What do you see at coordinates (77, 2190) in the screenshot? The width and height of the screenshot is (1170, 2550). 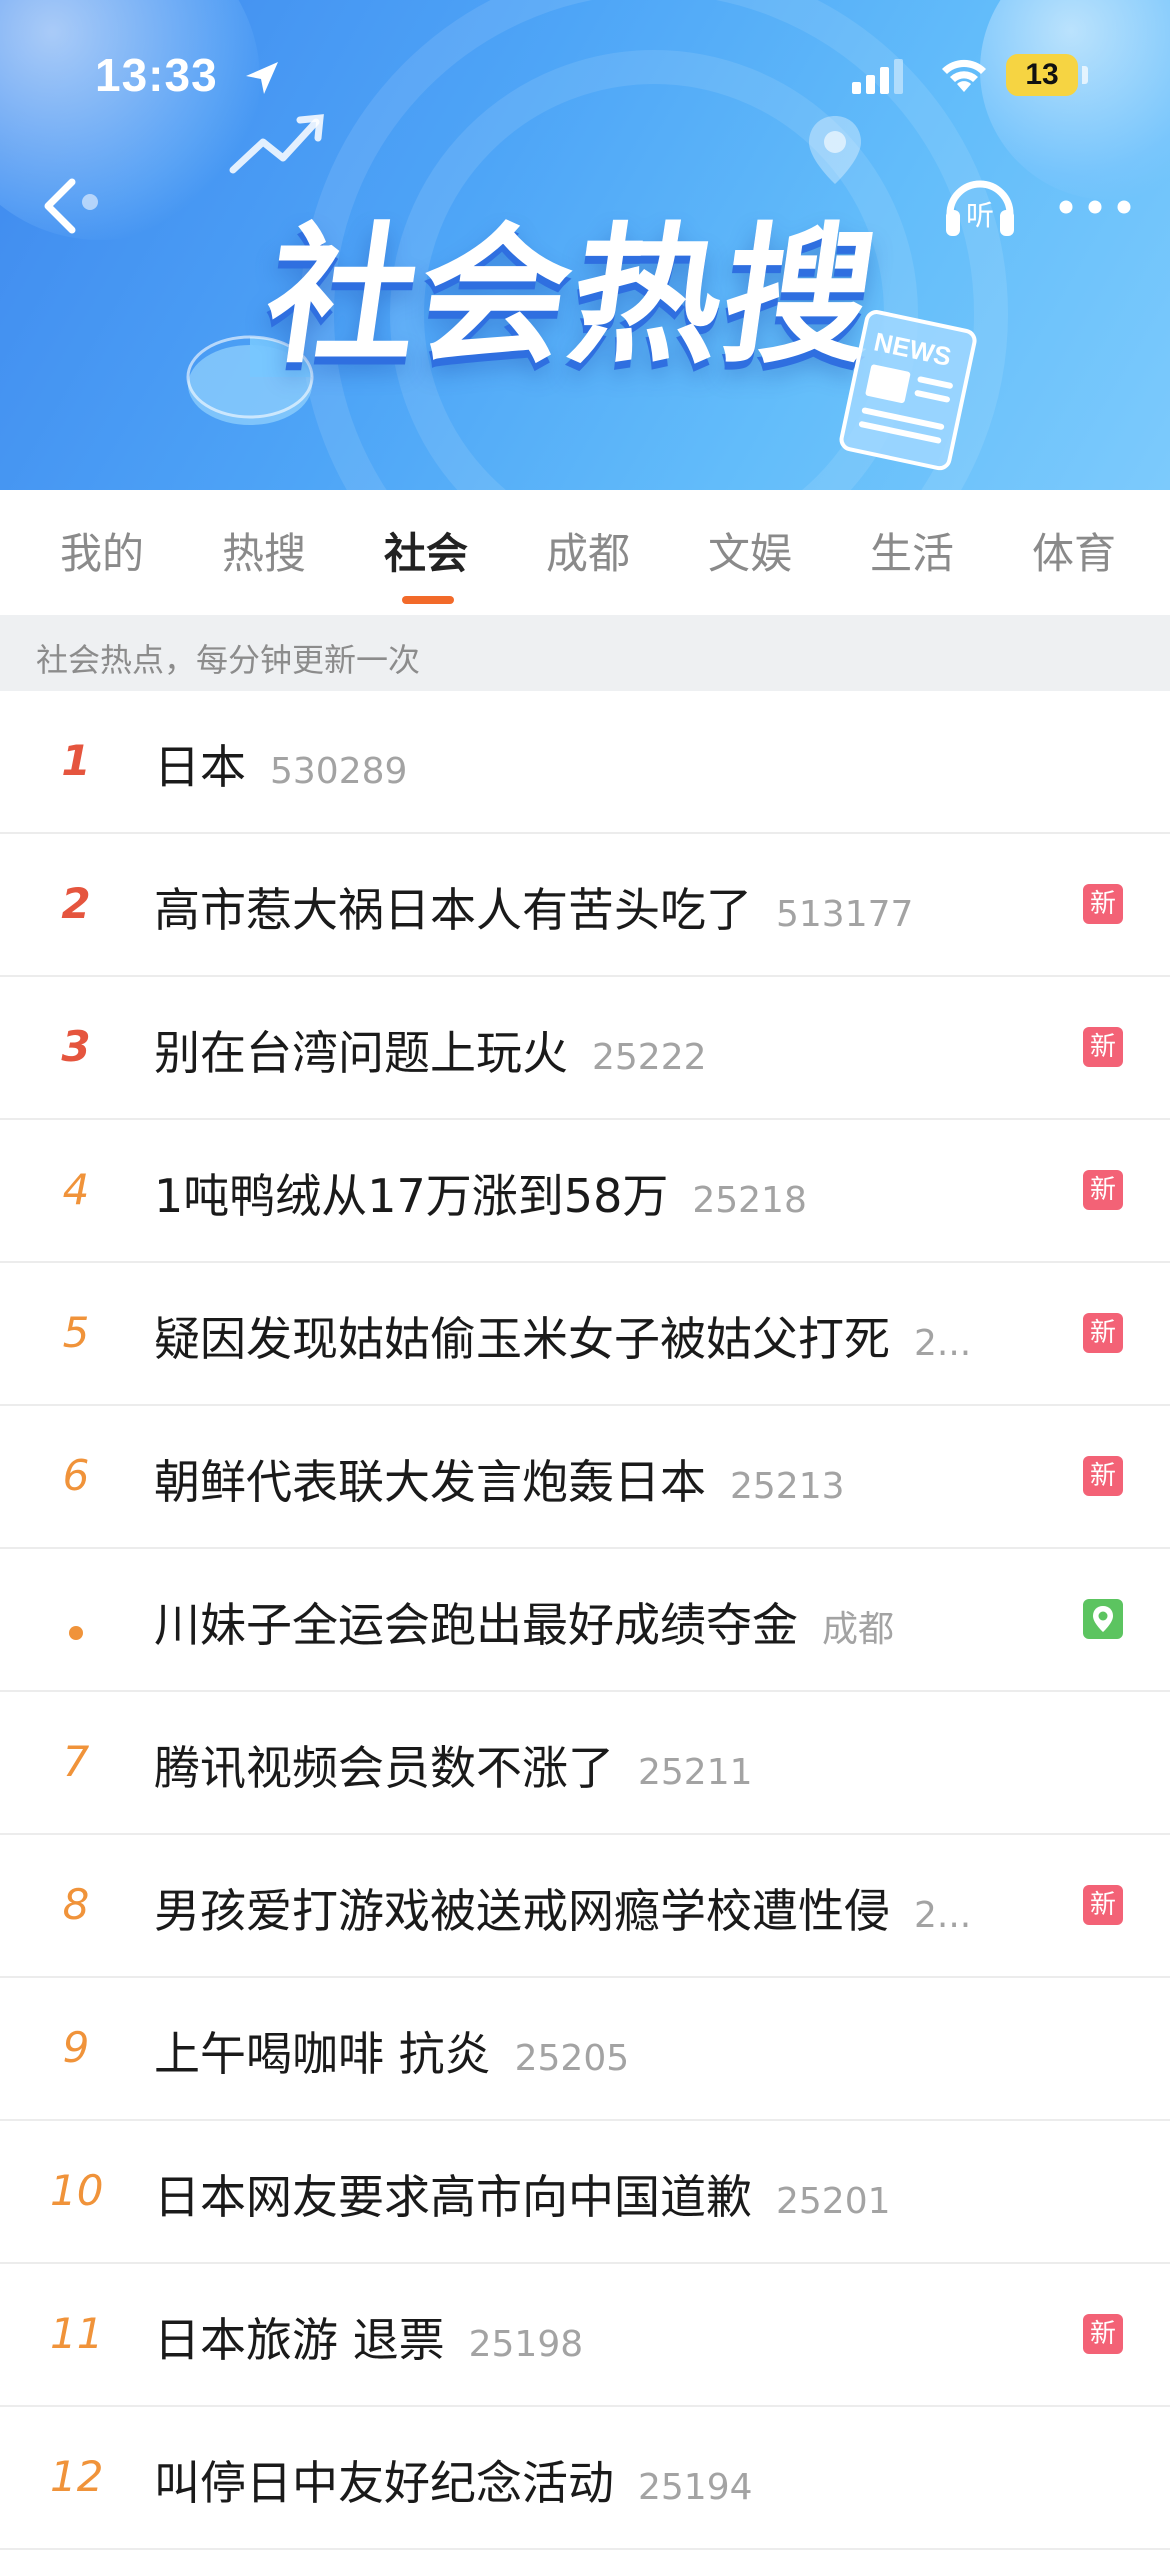 I see `rank-number: 10` at bounding box center [77, 2190].